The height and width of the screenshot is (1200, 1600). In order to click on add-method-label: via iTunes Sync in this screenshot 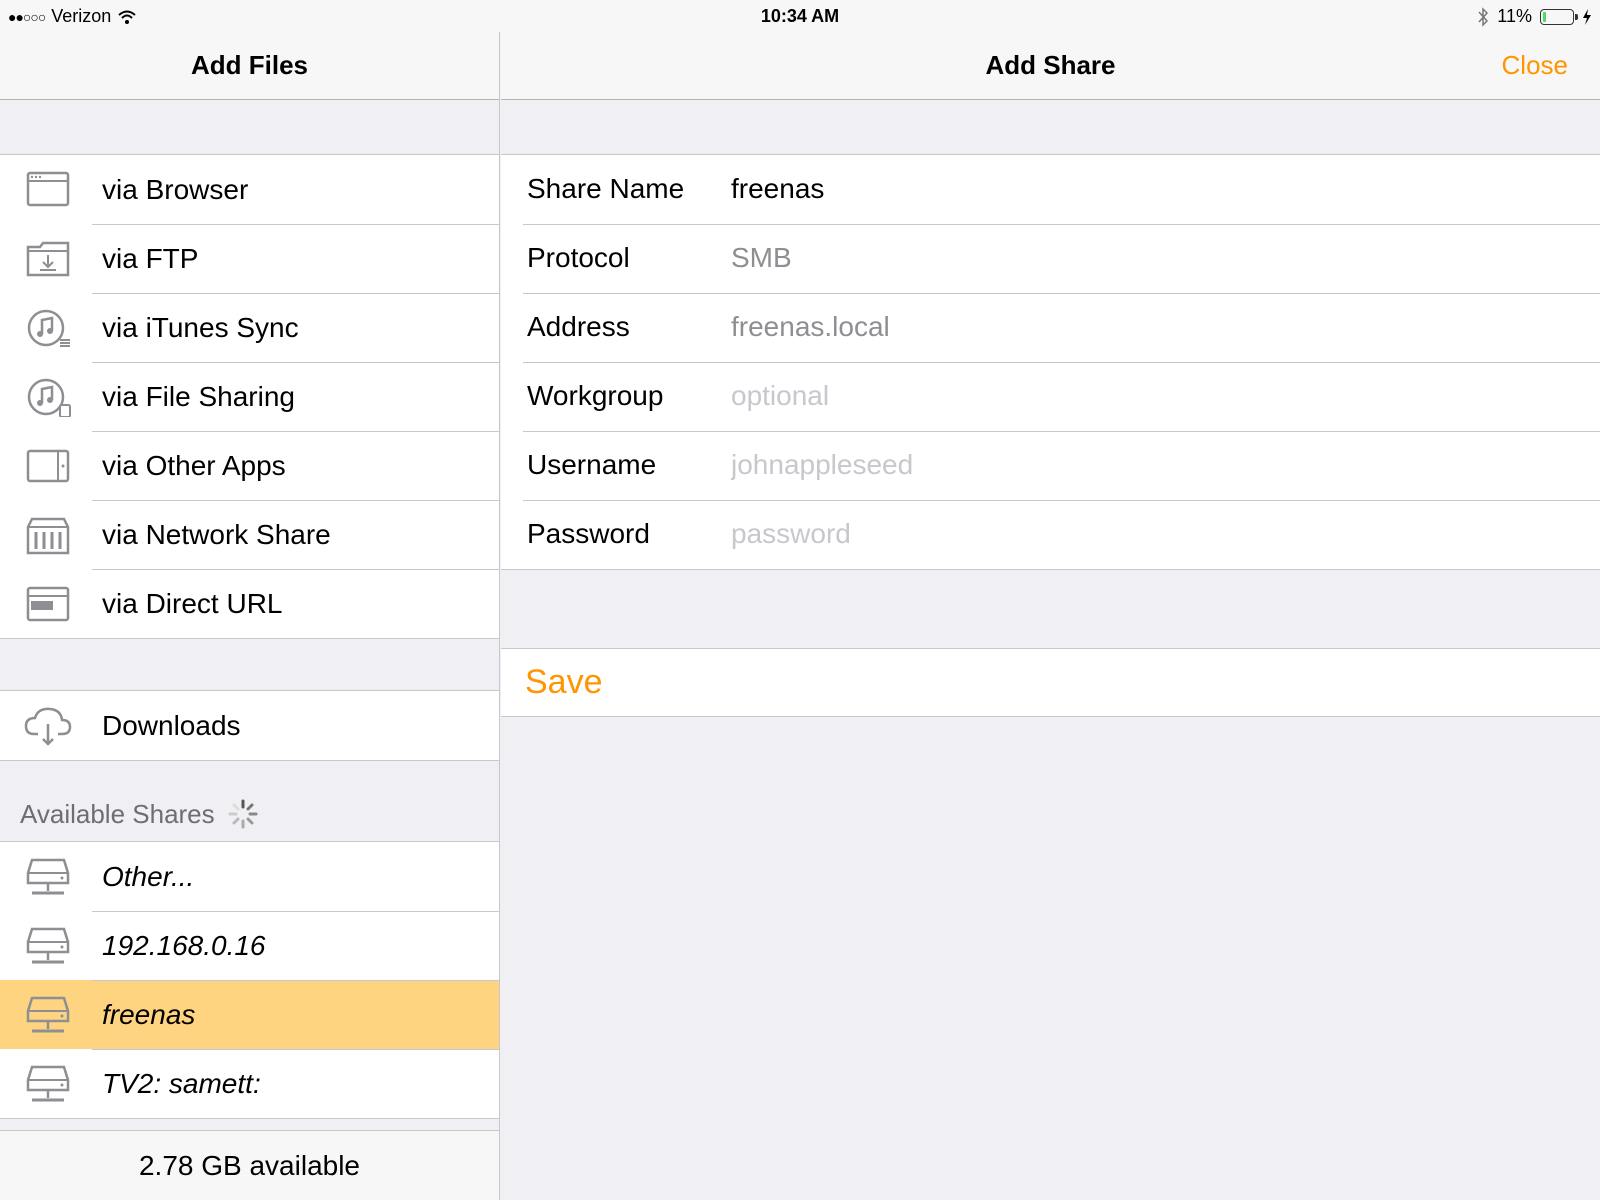, I will do `click(200, 327)`.